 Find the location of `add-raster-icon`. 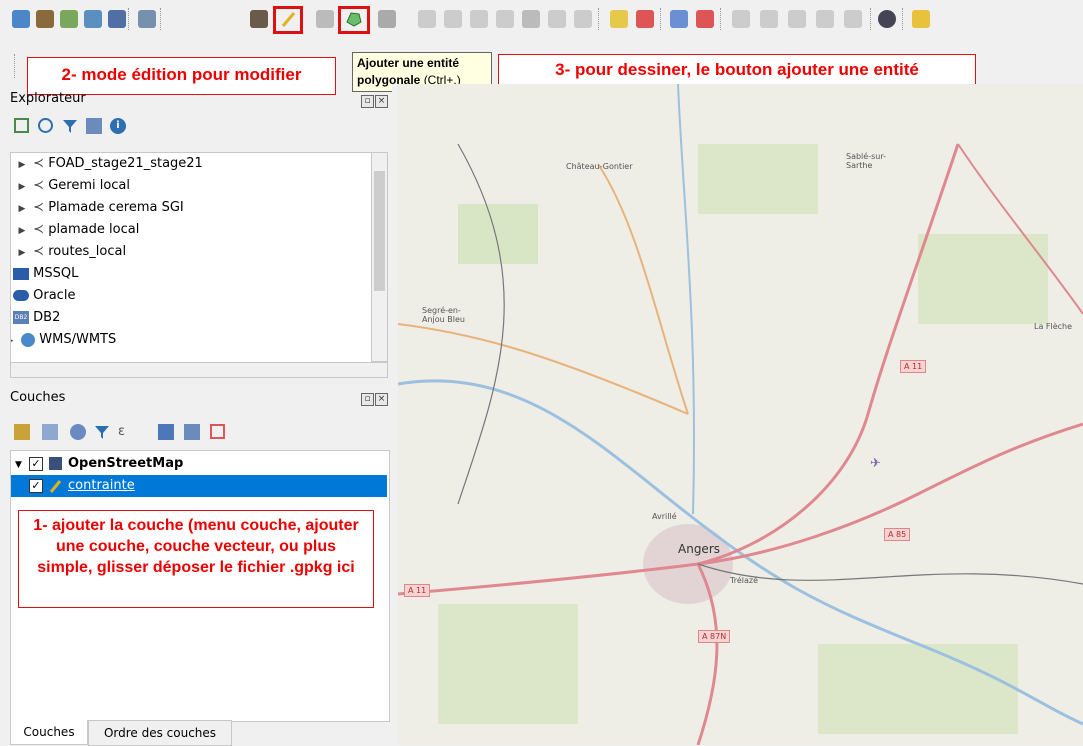

add-raster-icon is located at coordinates (69, 19).